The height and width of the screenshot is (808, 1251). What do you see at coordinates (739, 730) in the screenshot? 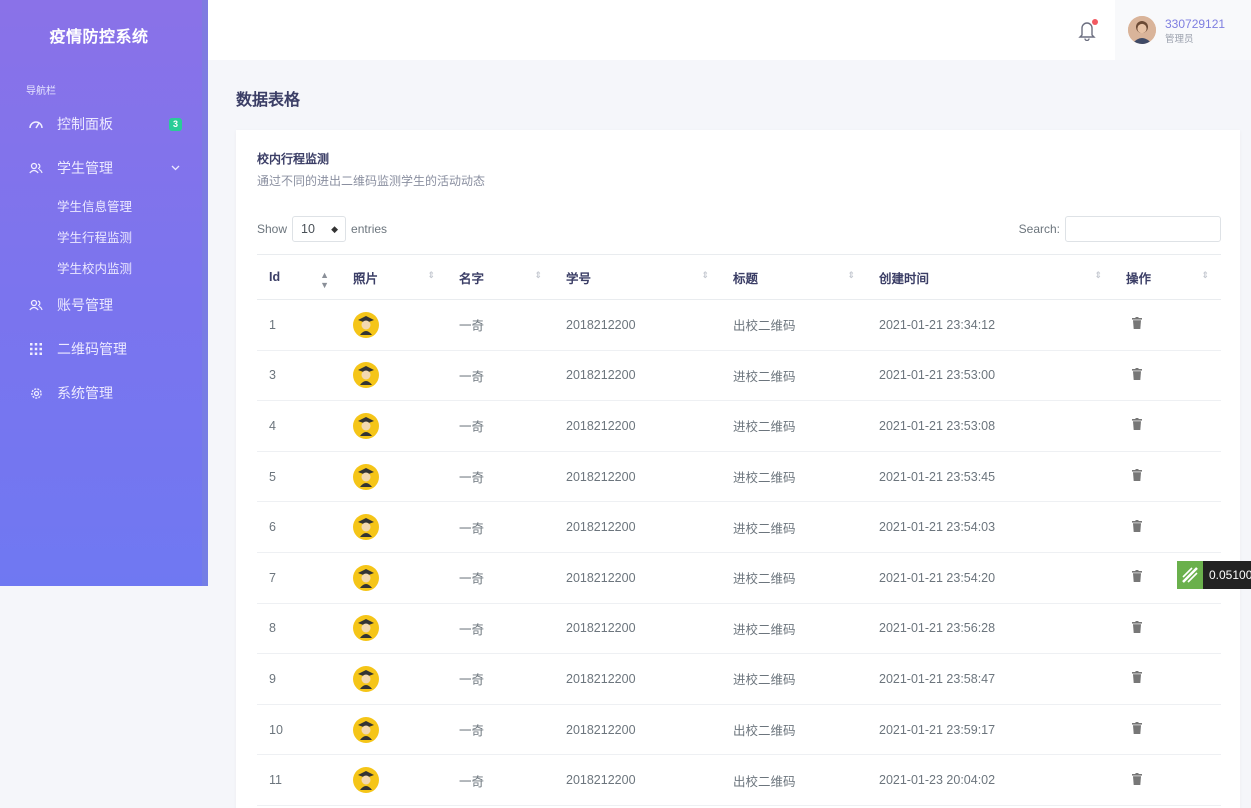
I see `table-row: 10 一奇 2018212200 出校二维码 2021-01-21 23:59:17` at bounding box center [739, 730].